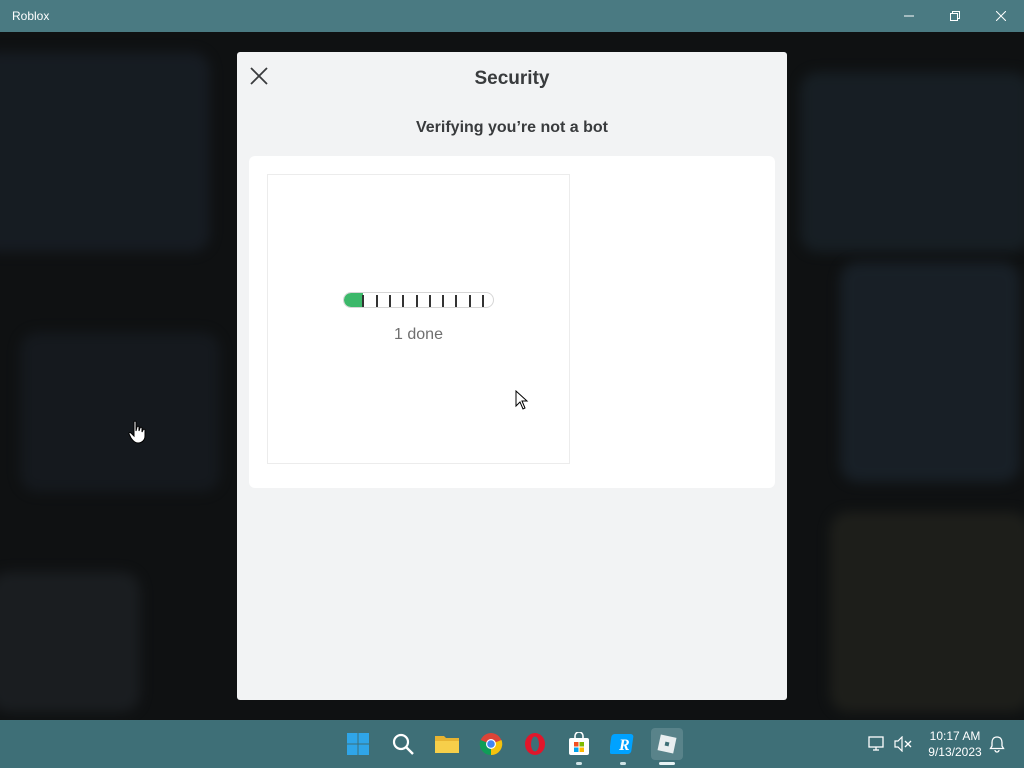 The height and width of the screenshot is (768, 1024). Describe the element at coordinates (955, 752) in the screenshot. I see `clock-date: 9/13/2023` at that location.